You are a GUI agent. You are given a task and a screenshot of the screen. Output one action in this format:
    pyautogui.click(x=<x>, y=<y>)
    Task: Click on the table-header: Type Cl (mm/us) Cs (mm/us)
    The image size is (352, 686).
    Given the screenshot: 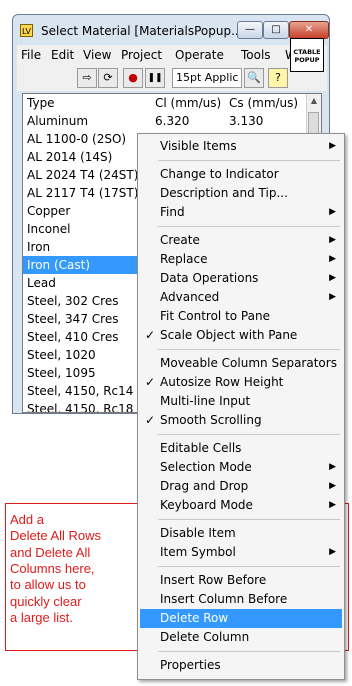 What is the action you would take?
    pyautogui.click(x=166, y=103)
    